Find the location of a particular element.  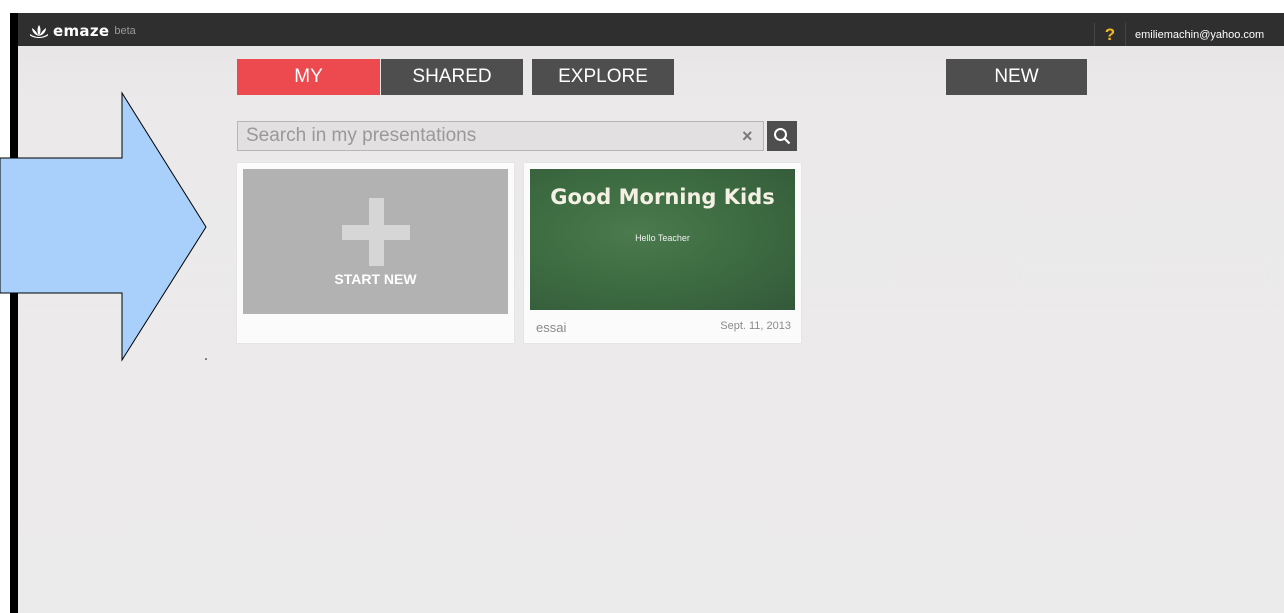

presentation-name: essai is located at coordinates (551, 327).